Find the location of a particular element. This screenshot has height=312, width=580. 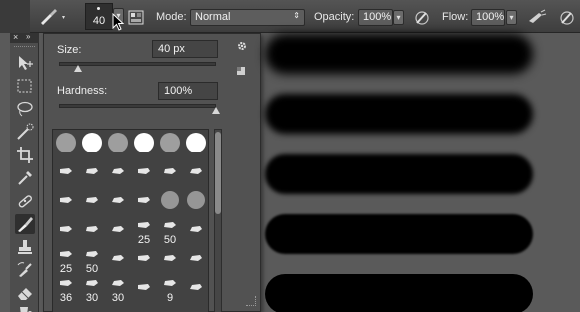

pen-pressure-icon is located at coordinates (422, 18).